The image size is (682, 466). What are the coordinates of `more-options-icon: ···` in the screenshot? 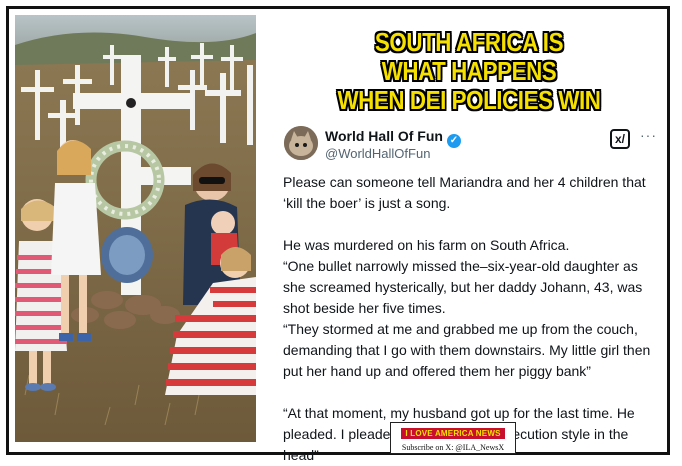 It's located at (648, 135).